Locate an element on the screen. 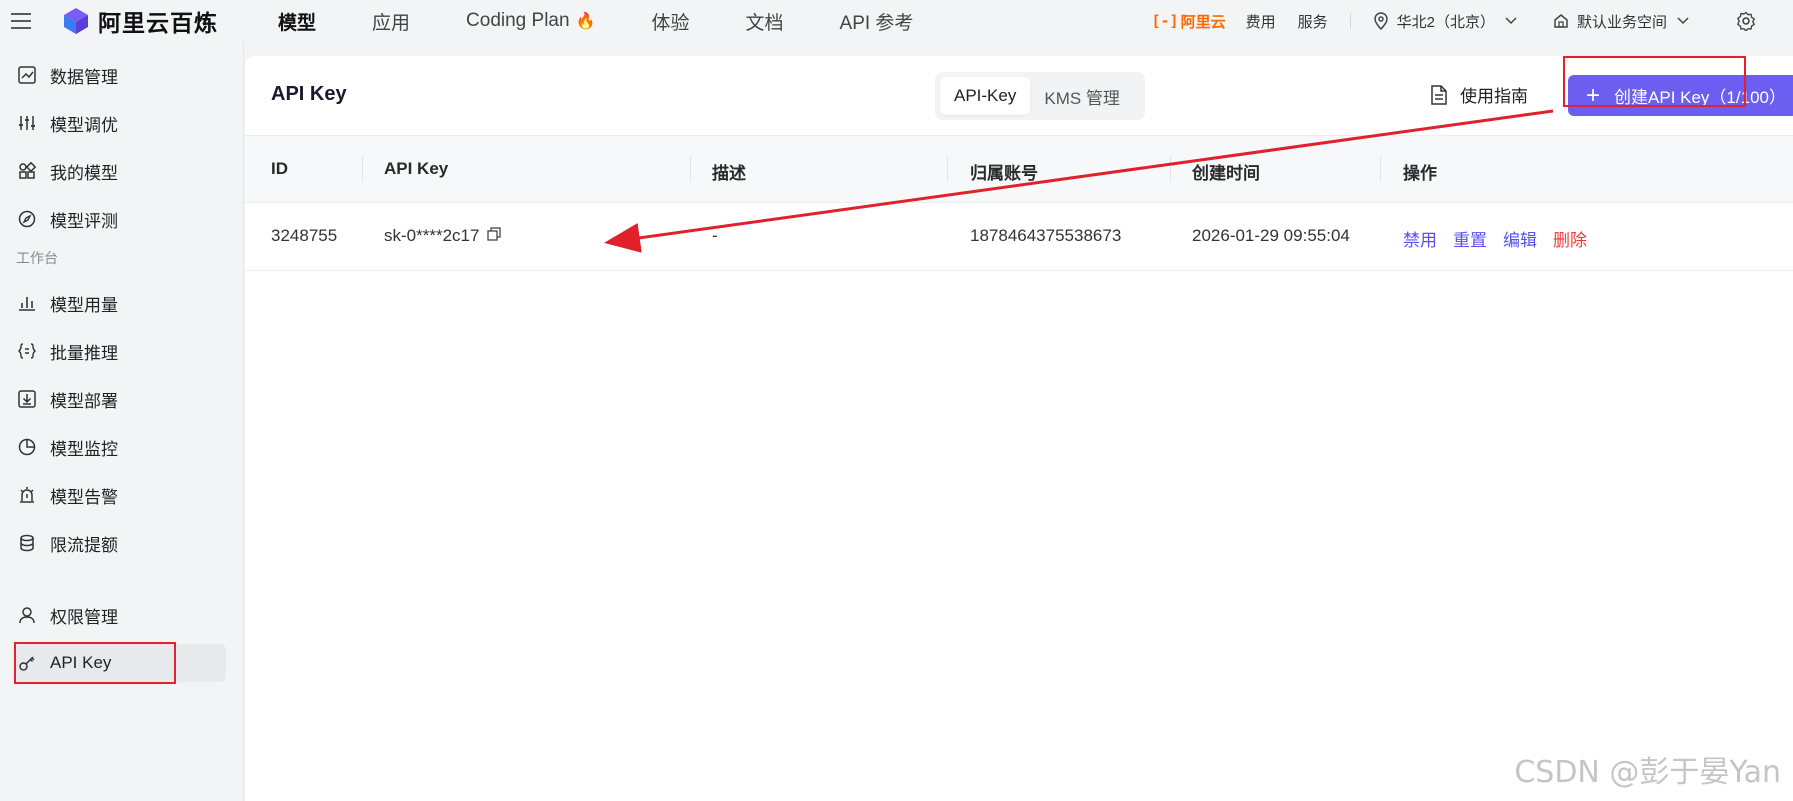 This screenshot has height=801, width=1793. column-header-account: 归属账号 is located at coordinates (1004, 173).